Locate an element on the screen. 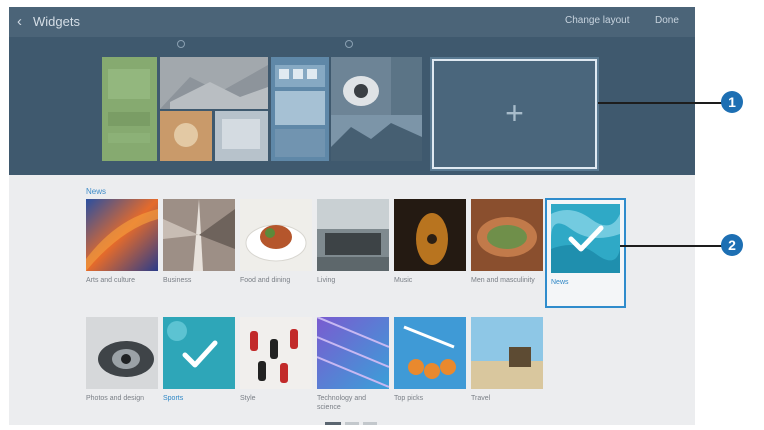 Image resolution: width=764 pixels, height=430 pixels. tile-food-and-dining is located at coordinates (276, 235).